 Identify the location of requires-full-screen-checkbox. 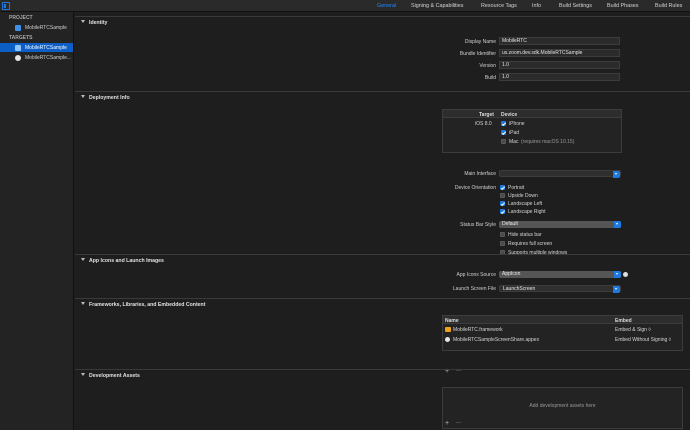
(502, 243).